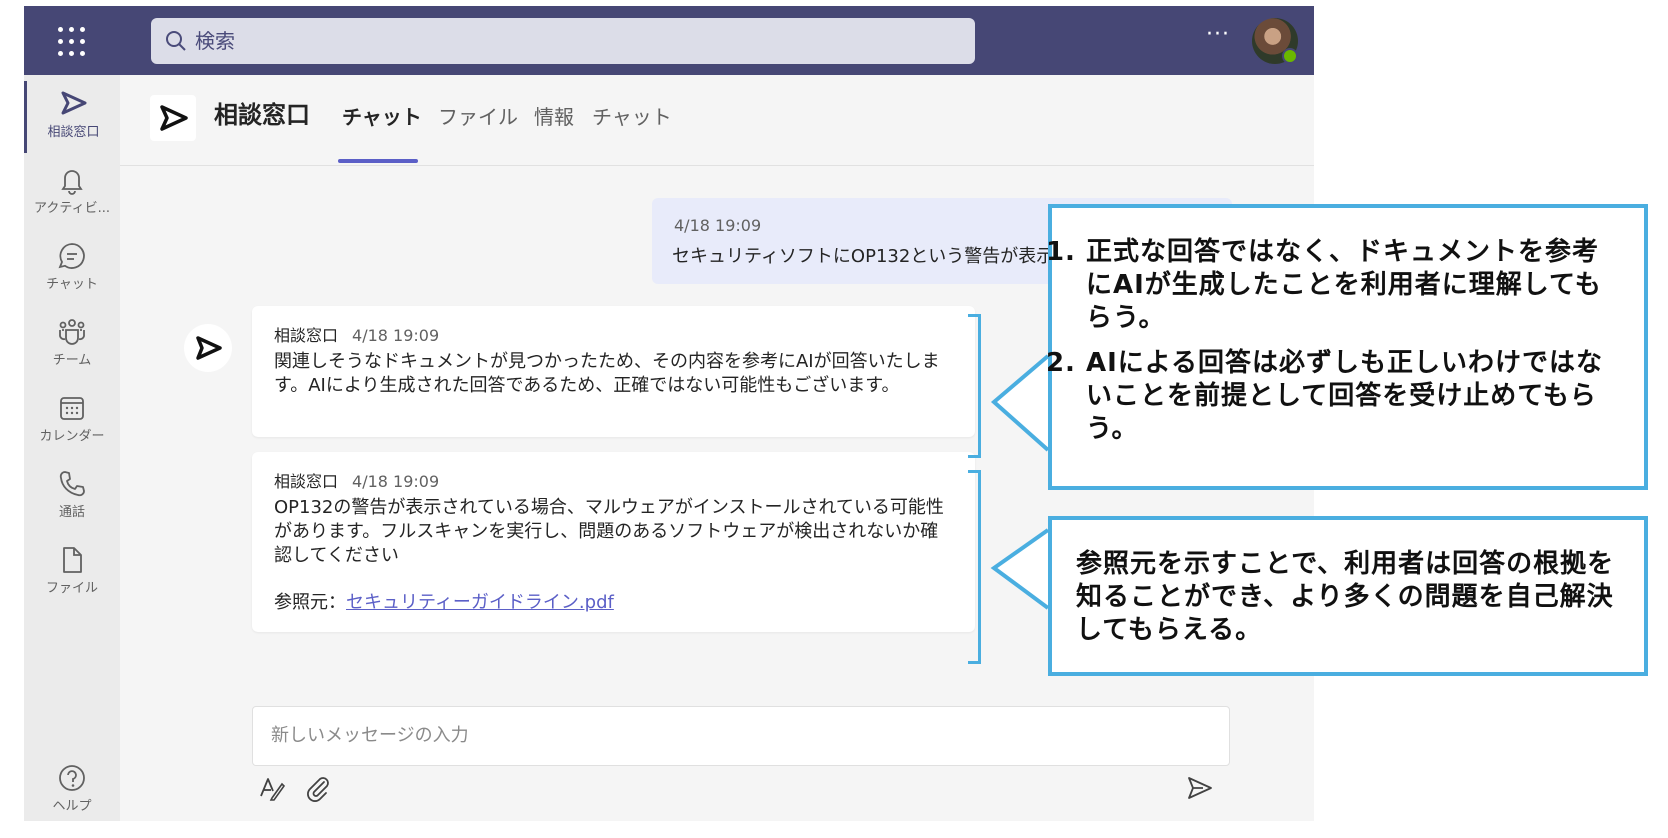 This screenshot has height=838, width=1668. Describe the element at coordinates (72, 360) in the screenshot. I see `rail-label: チーム` at that location.